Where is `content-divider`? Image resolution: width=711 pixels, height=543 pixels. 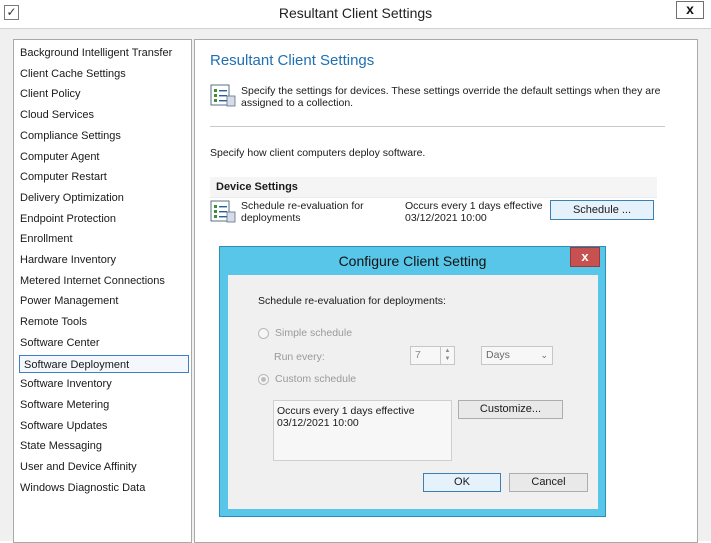 content-divider is located at coordinates (437, 126).